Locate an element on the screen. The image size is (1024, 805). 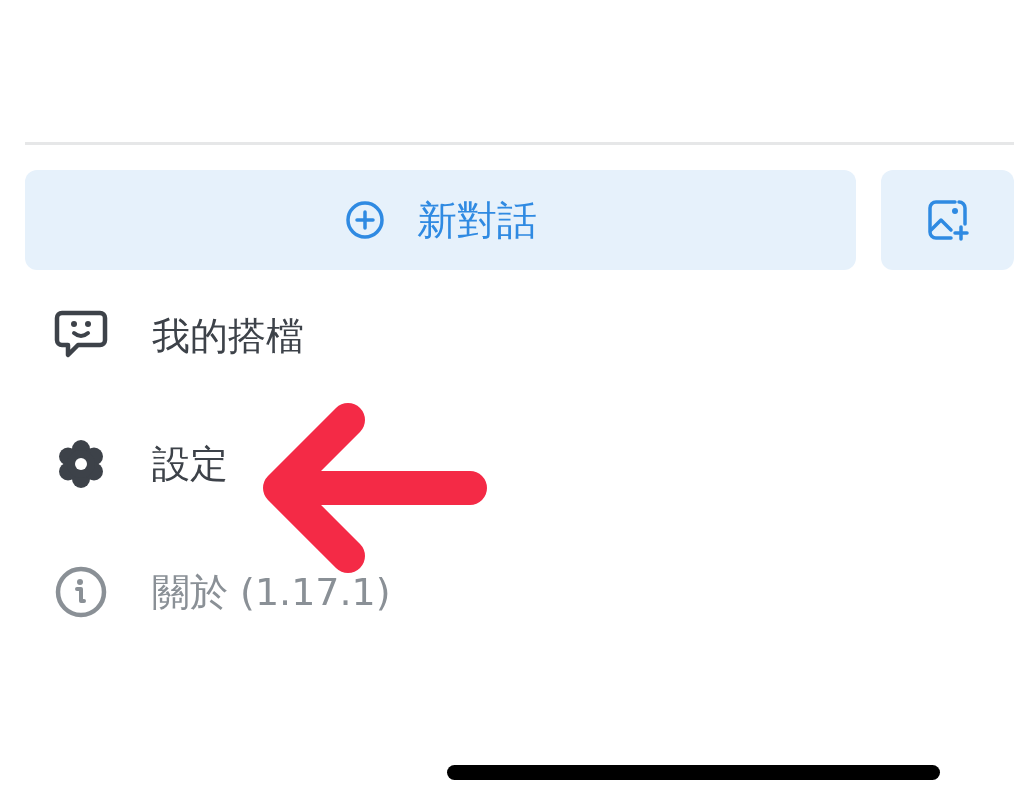
add-image-button is located at coordinates (947, 220).